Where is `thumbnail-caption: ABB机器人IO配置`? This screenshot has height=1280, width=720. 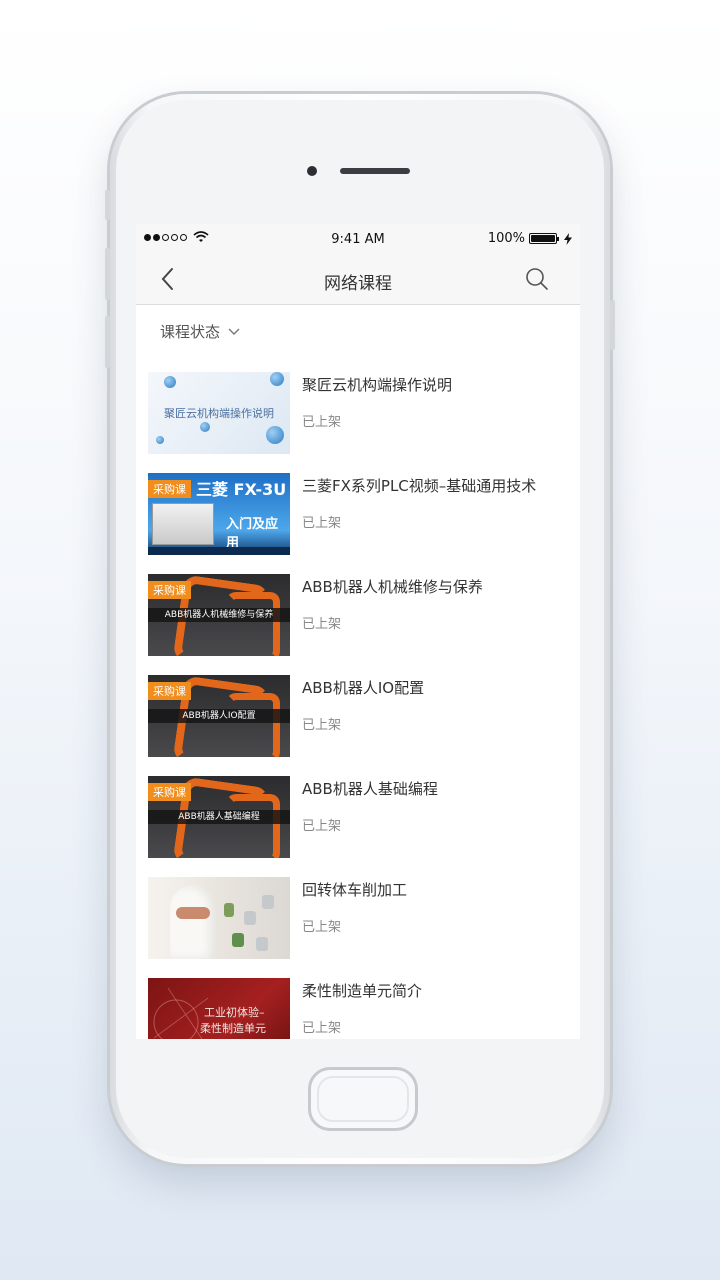
thumbnail-caption: ABB机器人IO配置 is located at coordinates (219, 716).